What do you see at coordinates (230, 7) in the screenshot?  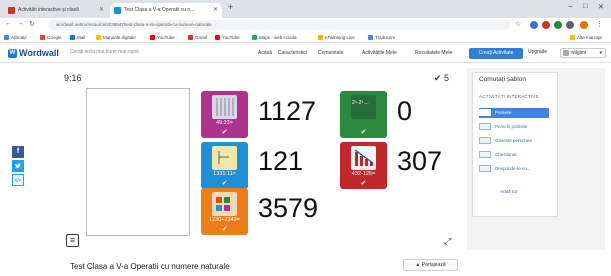 I see `new-tab-button: +` at bounding box center [230, 7].